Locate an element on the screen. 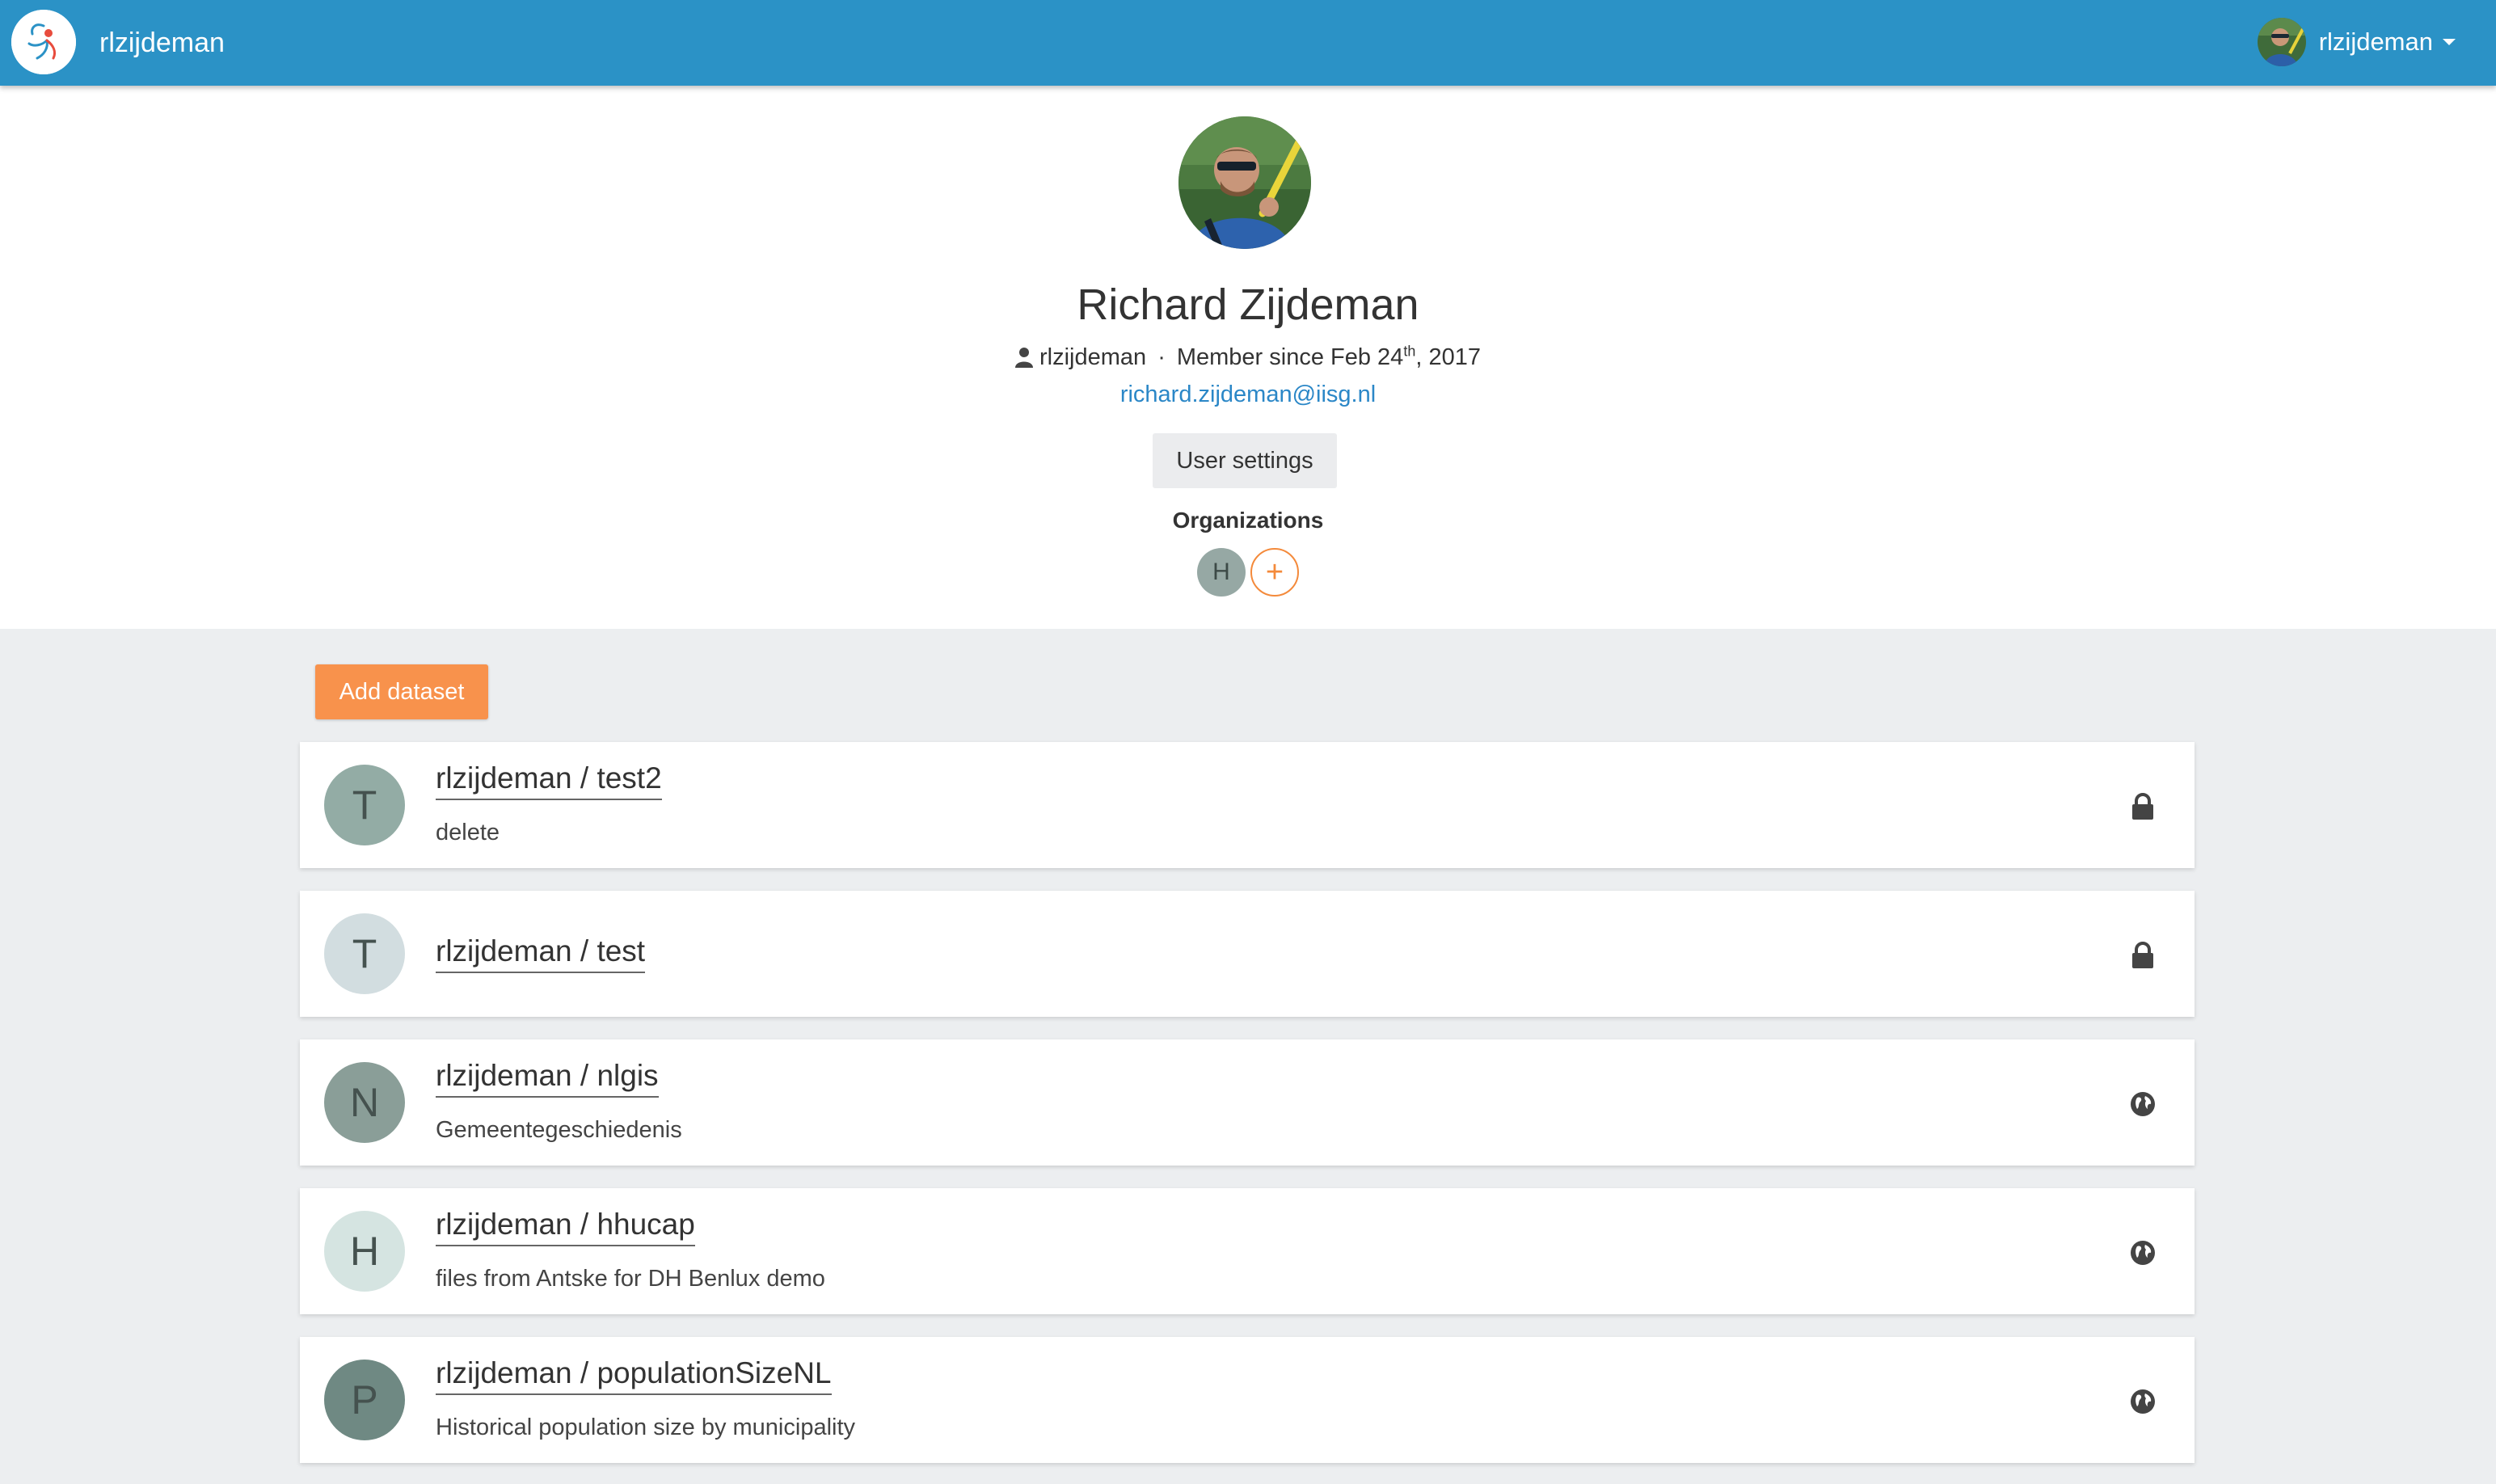 The height and width of the screenshot is (1484, 2496). profile-meta: rlzijdeman · Member since Feb 24th, 2017 is located at coordinates (1248, 357).